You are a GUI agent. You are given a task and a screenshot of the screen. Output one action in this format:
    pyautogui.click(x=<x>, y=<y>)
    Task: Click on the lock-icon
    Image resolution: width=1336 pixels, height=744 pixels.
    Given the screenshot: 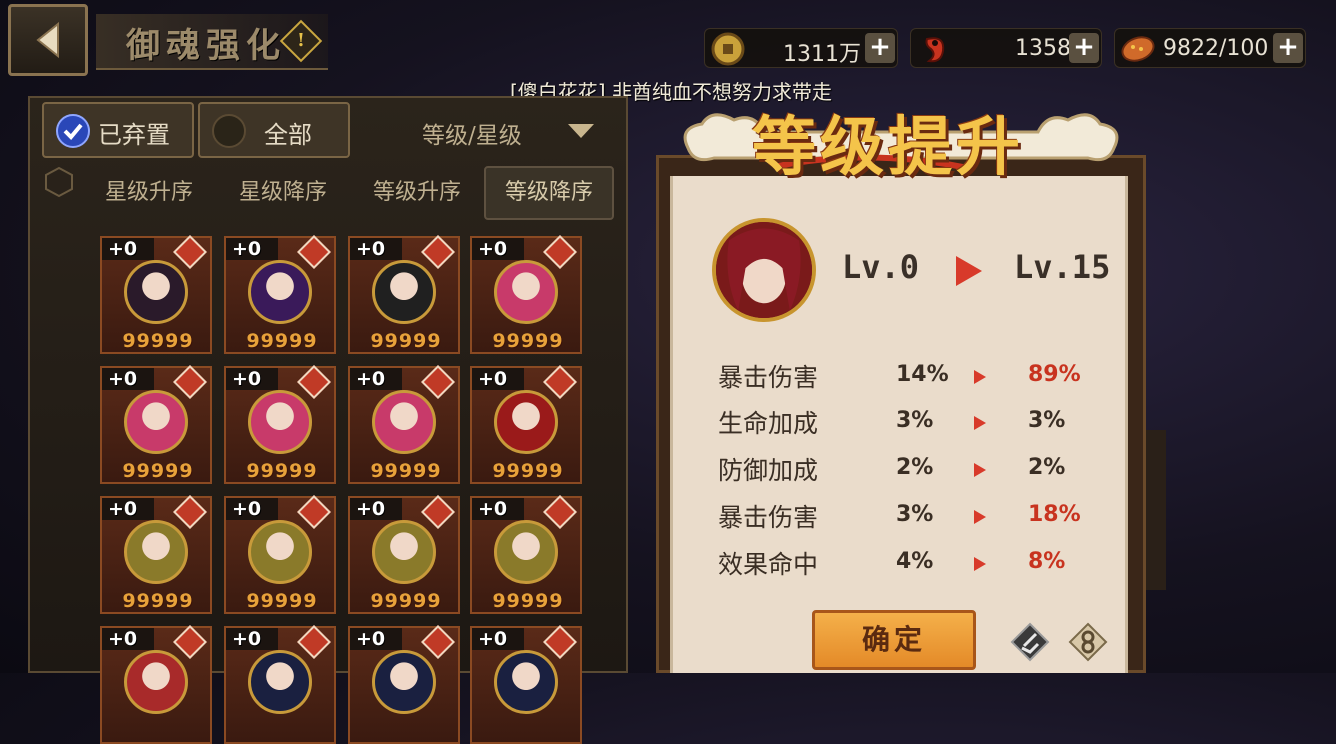 What is the action you would take?
    pyautogui.click(x=1088, y=642)
    